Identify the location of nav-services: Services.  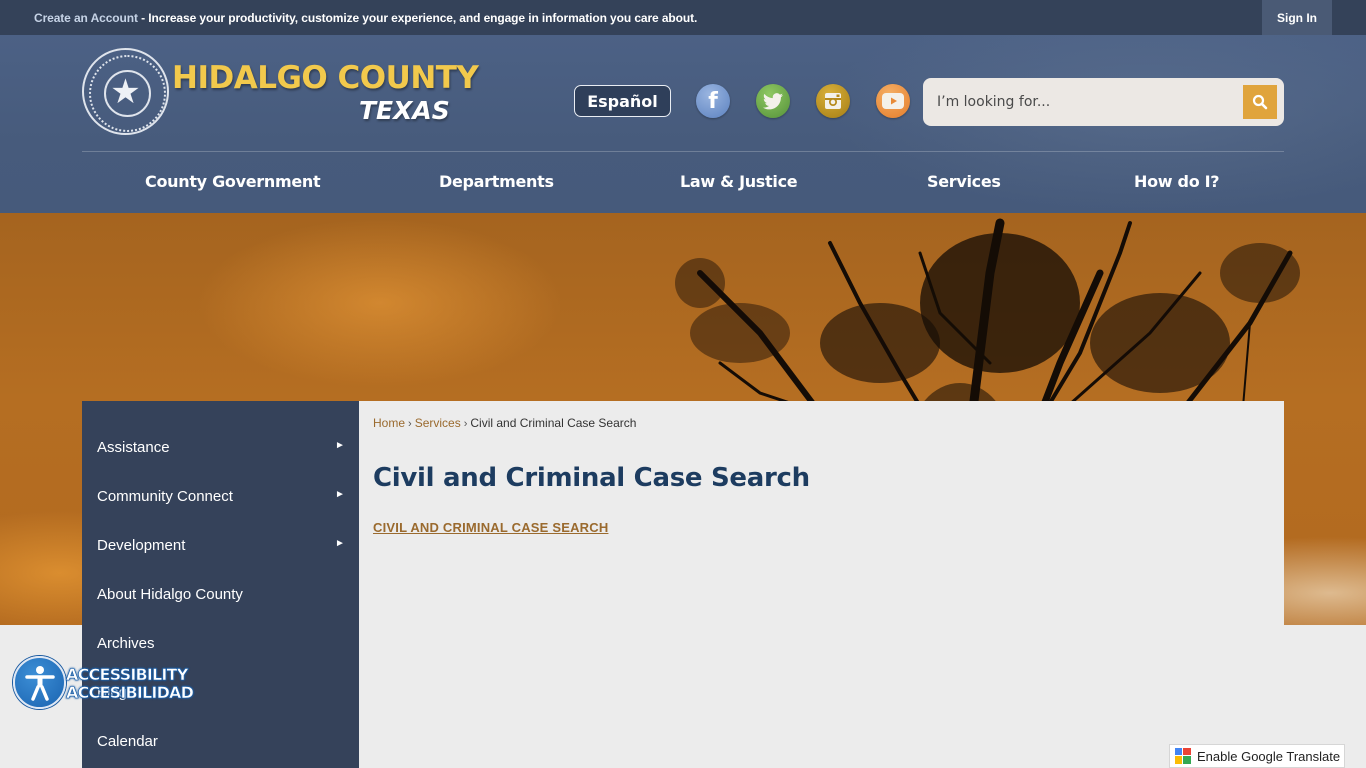
(964, 181).